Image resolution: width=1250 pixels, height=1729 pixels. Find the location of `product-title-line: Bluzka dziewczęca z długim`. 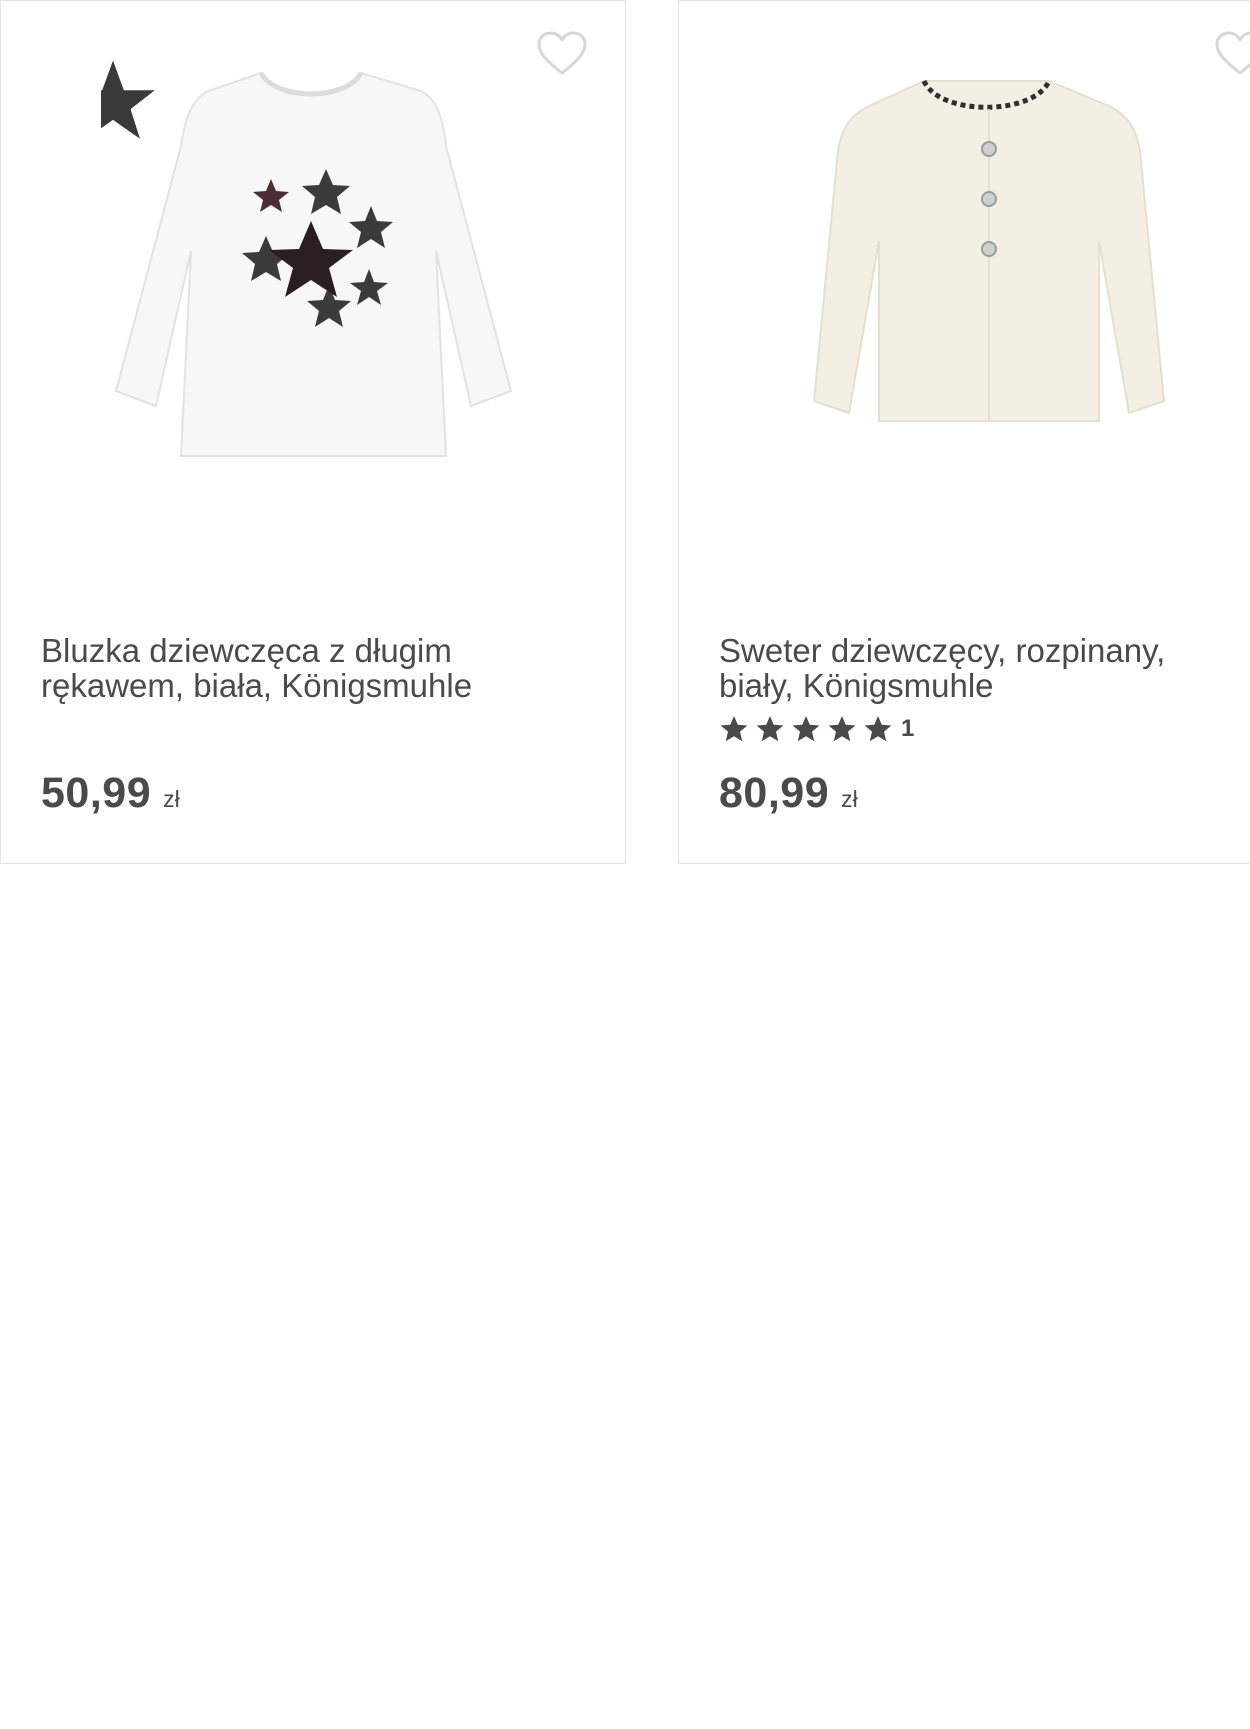

product-title-line: Bluzka dziewczęca z długim is located at coordinates (246, 650).